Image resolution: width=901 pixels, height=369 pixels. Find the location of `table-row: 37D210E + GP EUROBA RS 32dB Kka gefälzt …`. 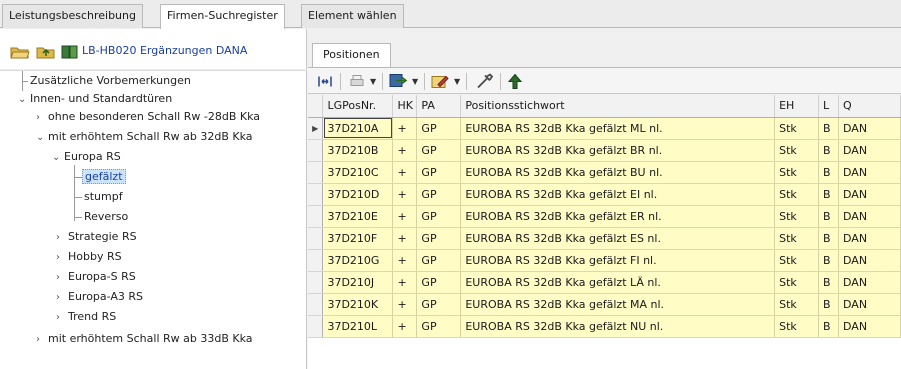

table-row: 37D210E + GP EUROBA RS 32dB Kka gefälzt … is located at coordinates (604, 216).